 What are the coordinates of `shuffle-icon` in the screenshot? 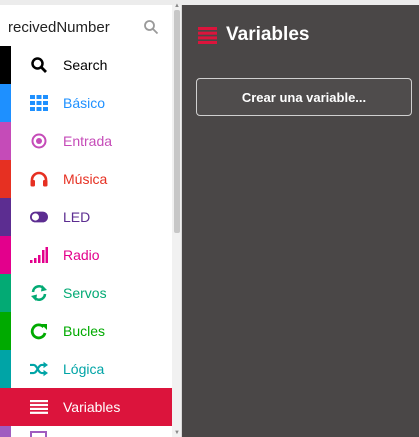 It's located at (39, 369).